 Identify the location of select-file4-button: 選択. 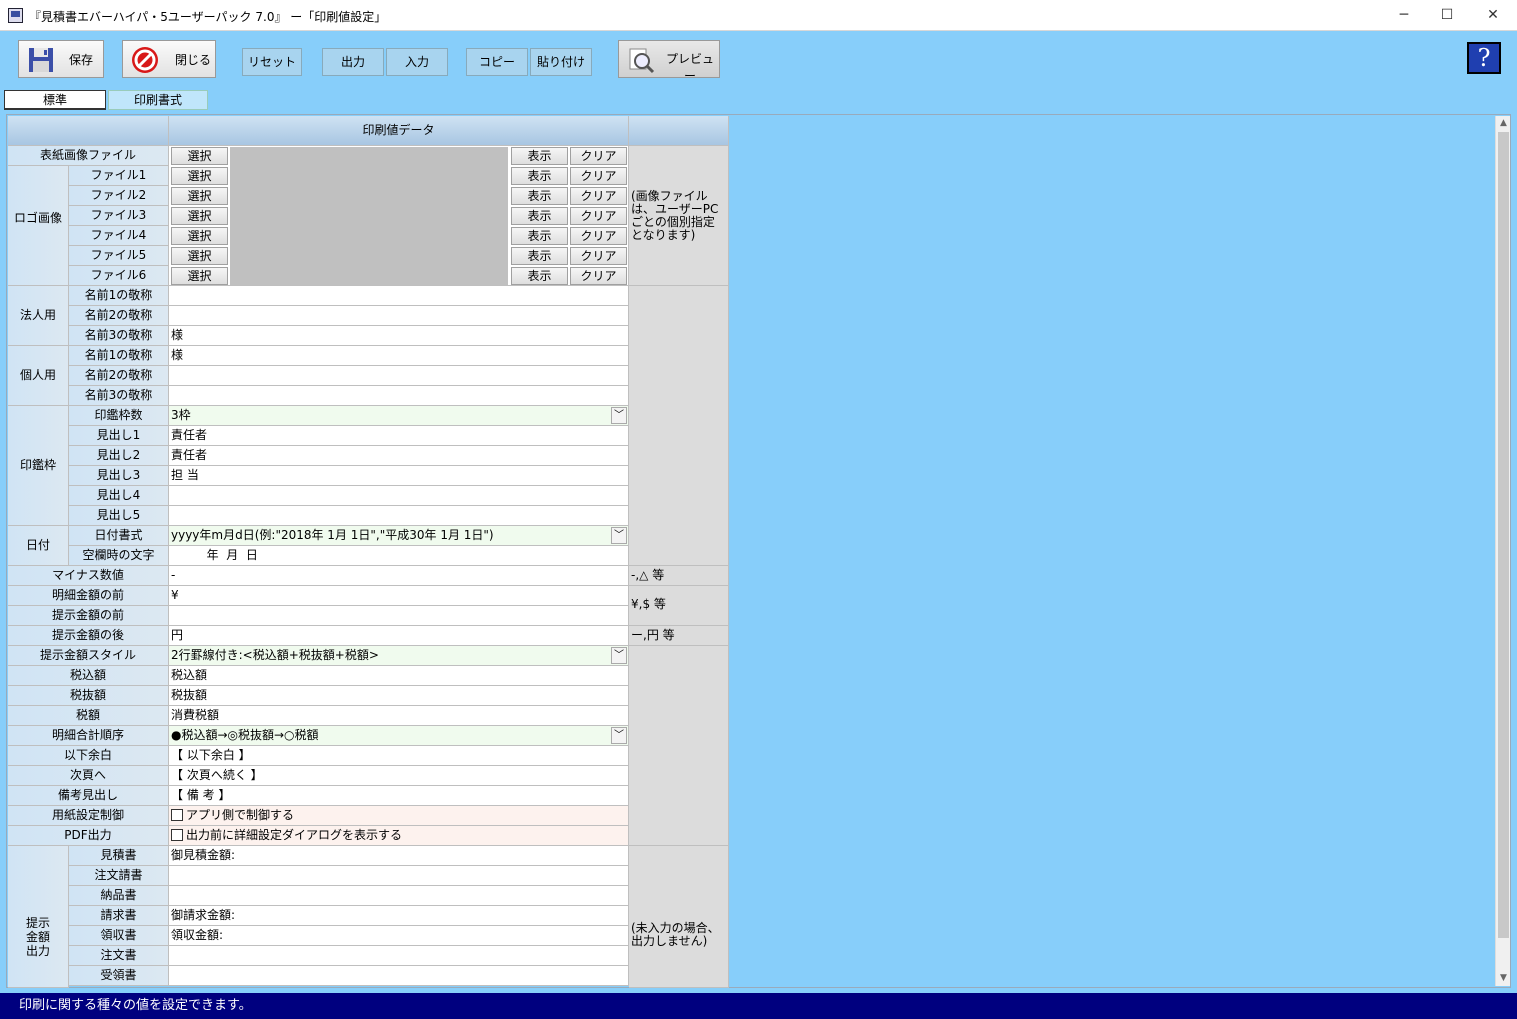
(199, 236).